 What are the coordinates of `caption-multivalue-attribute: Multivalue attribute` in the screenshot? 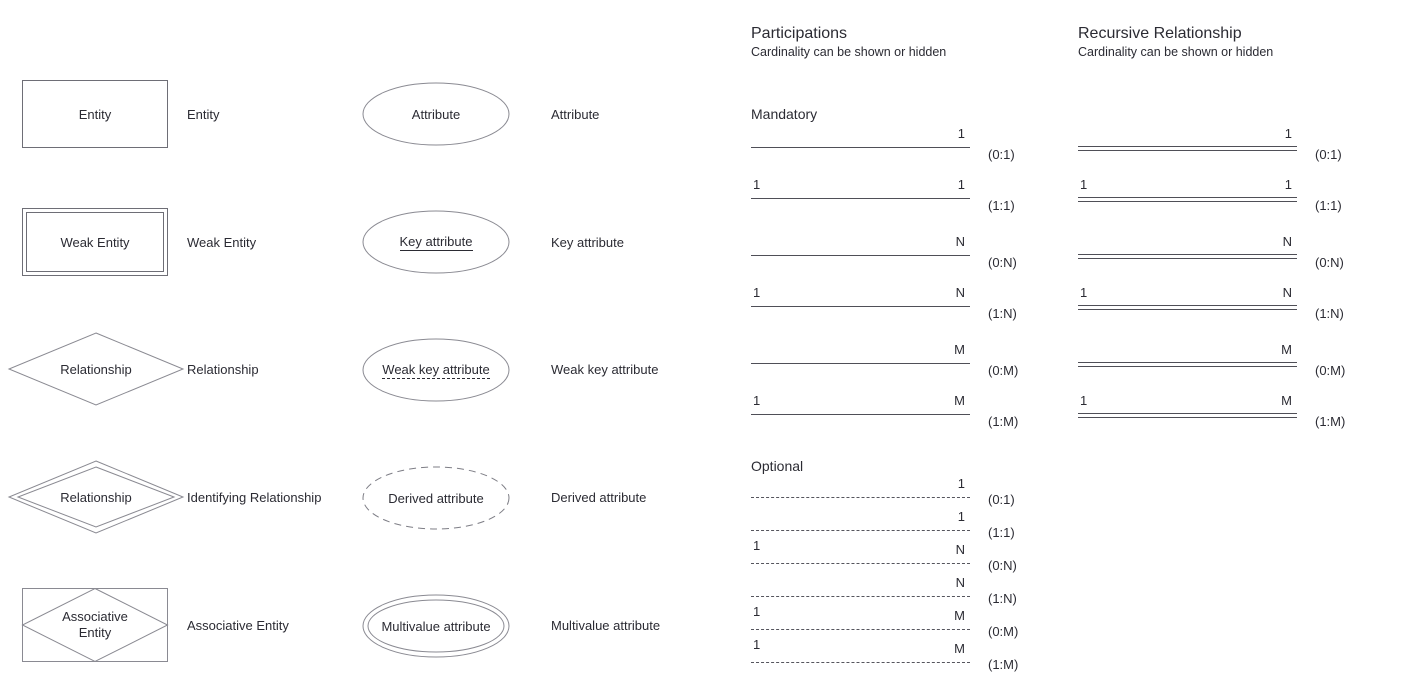 It's located at (606, 625).